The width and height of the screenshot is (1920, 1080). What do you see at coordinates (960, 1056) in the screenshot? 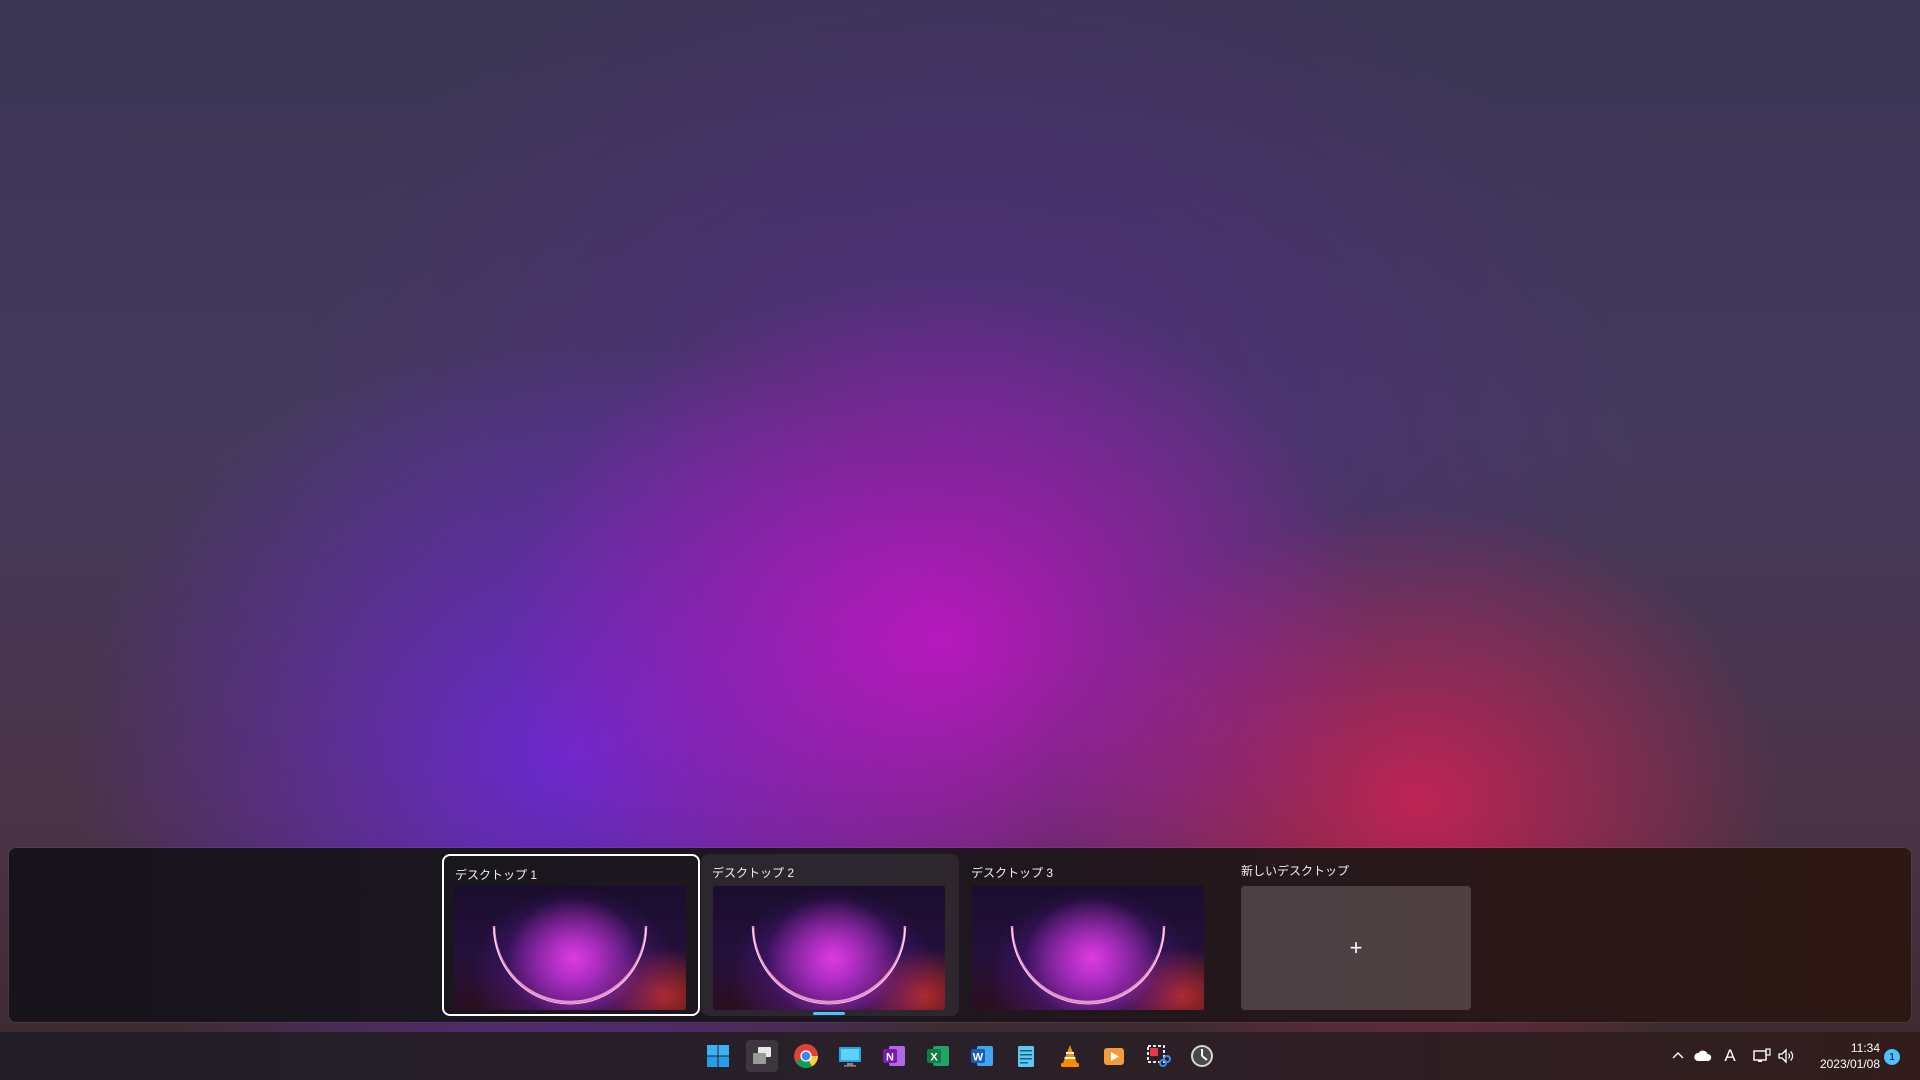
I see `taskbar: N X W A 11:34 2023/01/08 1` at bounding box center [960, 1056].